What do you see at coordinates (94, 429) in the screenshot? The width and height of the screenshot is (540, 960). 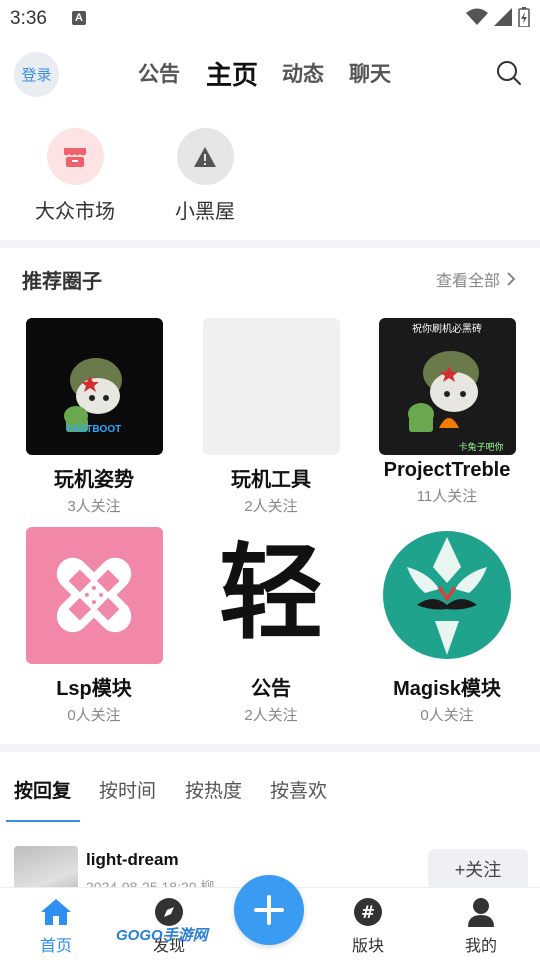 I see `fastboot-text: FASTBOOT` at bounding box center [94, 429].